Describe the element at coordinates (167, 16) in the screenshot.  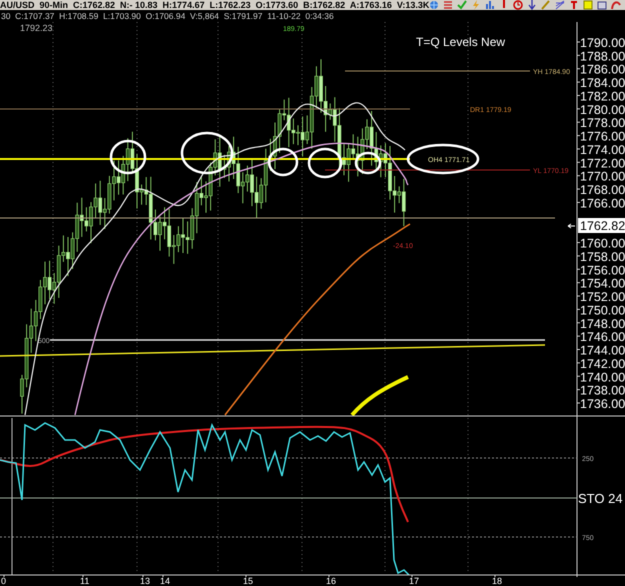
I see `bar-info-text: 30 C:1707.37 H:1708.59 L:1703.90 O:1706.94 V:5,864 S:1791.97 11-10-22 0:34:36` at that location.